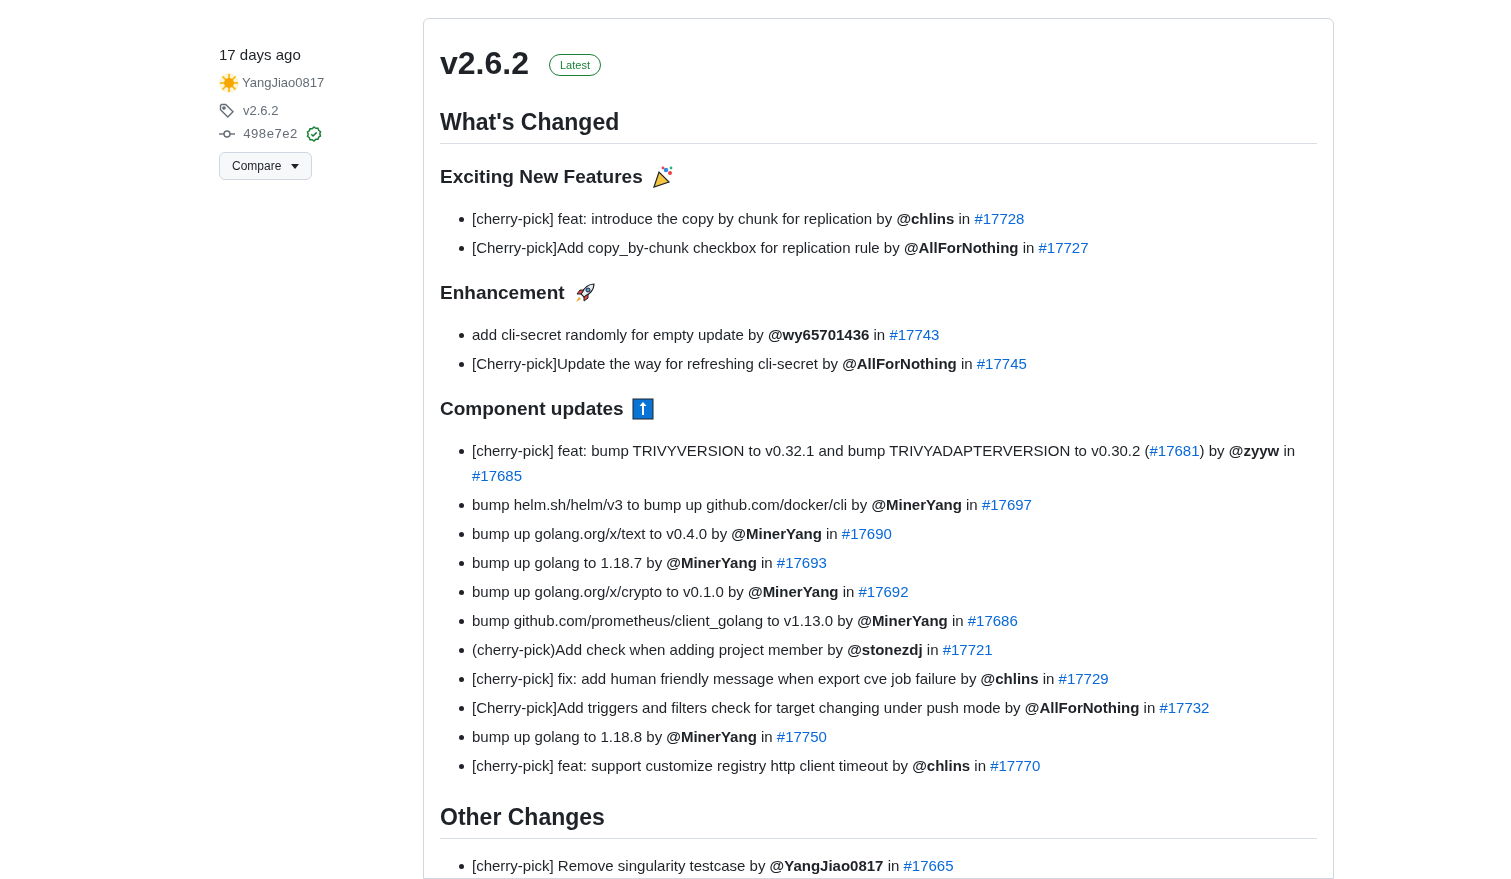  Describe the element at coordinates (886, 620) in the screenshot. I see `change-entry: bump github.com/prometheus/client_golang to v1.13.0 by @MinerYang in #17686` at that location.